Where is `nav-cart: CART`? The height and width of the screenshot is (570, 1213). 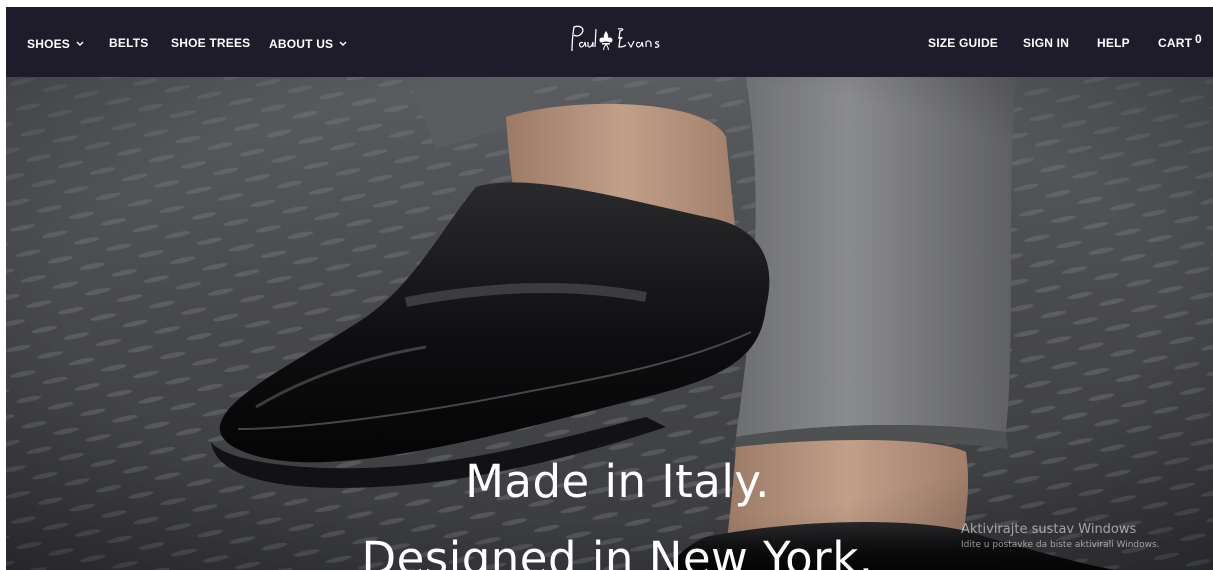
nav-cart: CART is located at coordinates (1175, 43).